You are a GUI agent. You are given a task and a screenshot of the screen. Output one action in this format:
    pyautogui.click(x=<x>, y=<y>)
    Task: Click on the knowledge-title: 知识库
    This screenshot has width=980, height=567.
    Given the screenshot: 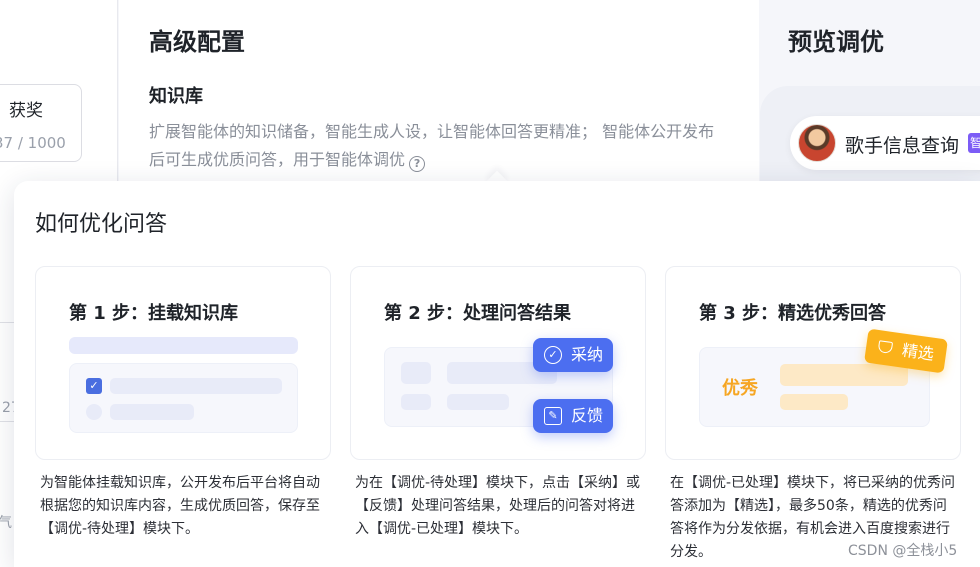 What is the action you would take?
    pyautogui.click(x=176, y=96)
    